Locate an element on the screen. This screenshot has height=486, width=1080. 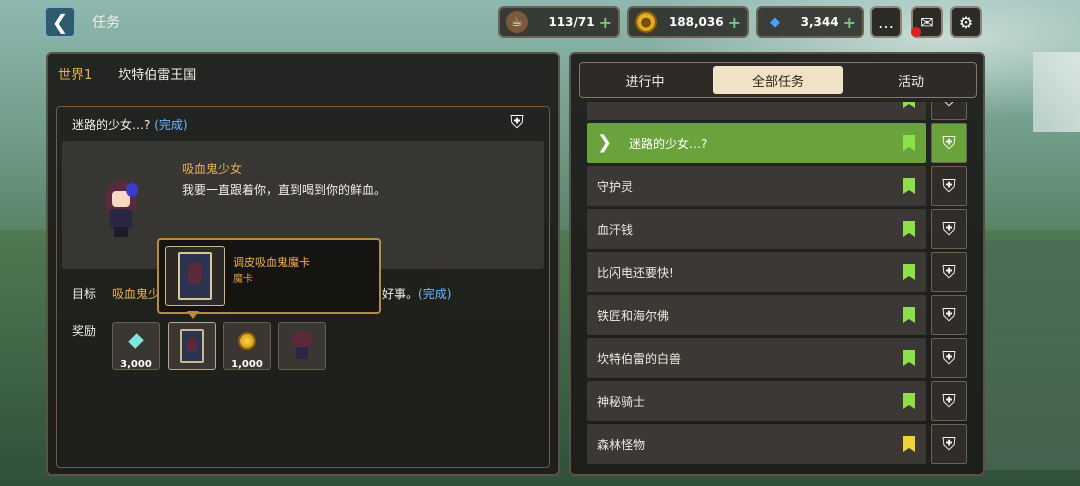
reward-label: 奖励 is located at coordinates (84, 331).